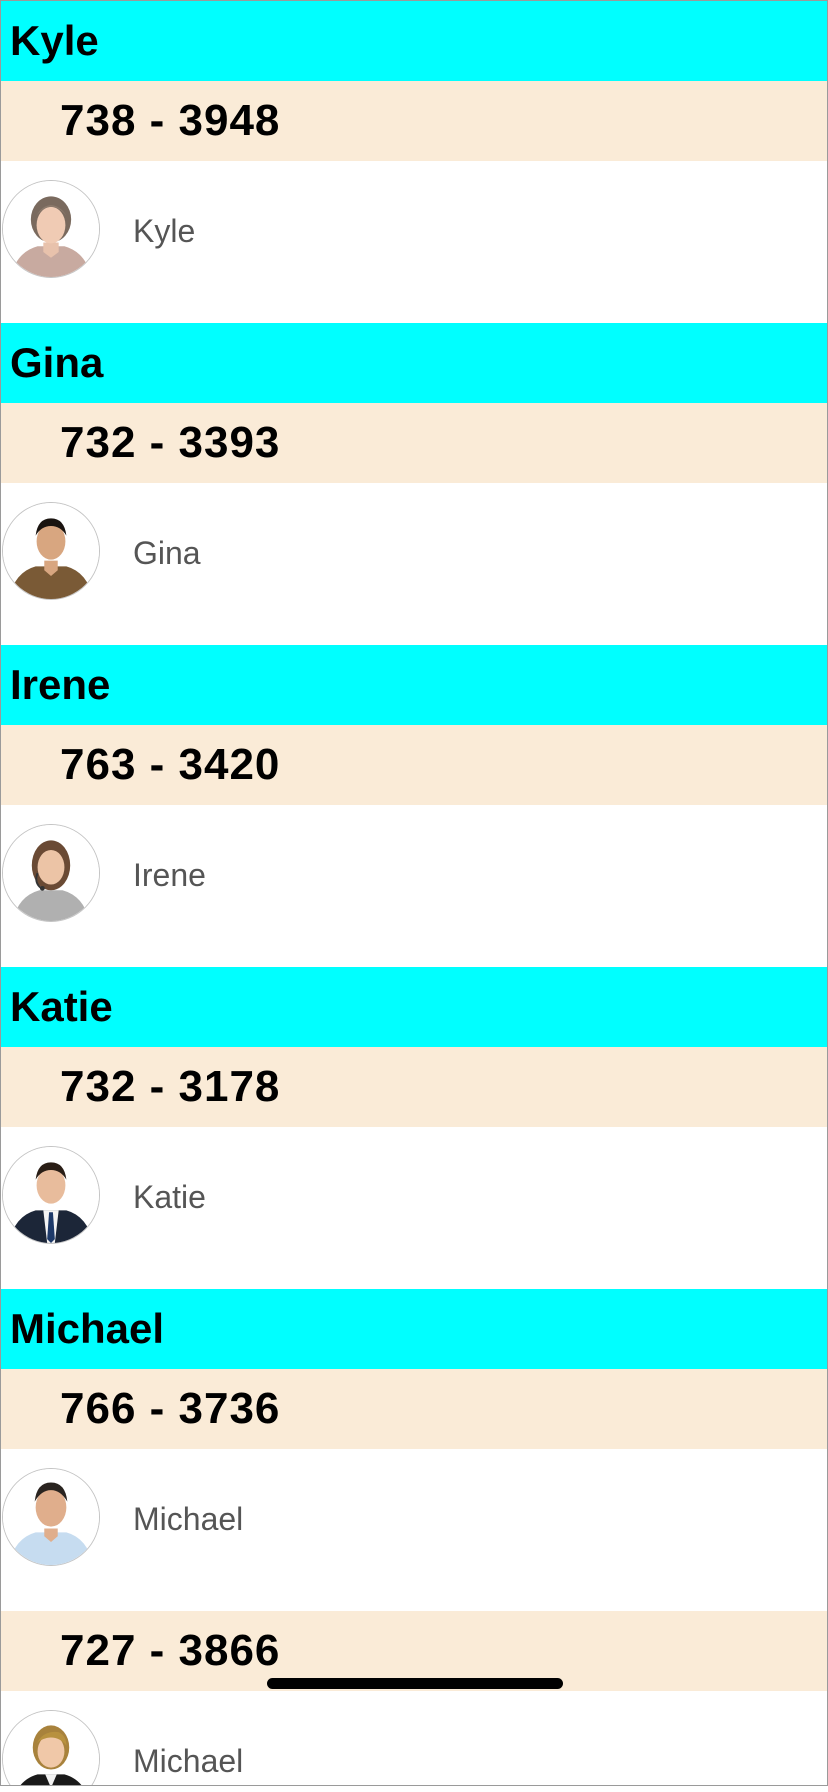 Image resolution: width=828 pixels, height=1792 pixels. I want to click on contact-name: Gina, so click(167, 553).